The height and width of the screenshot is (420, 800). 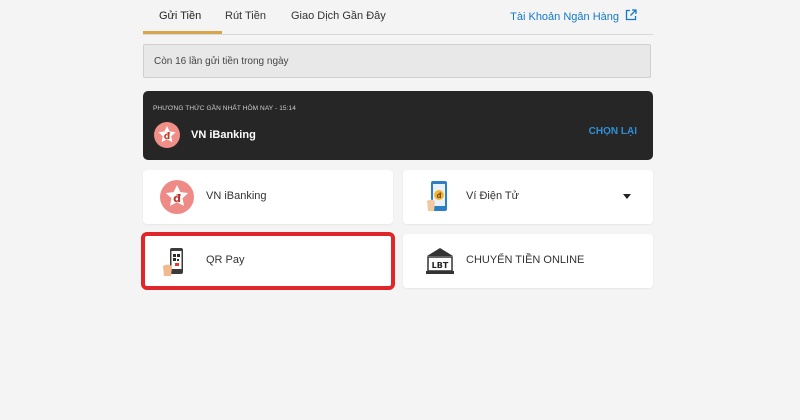 I want to click on method-qr-pay: QR Pay, so click(x=268, y=261).